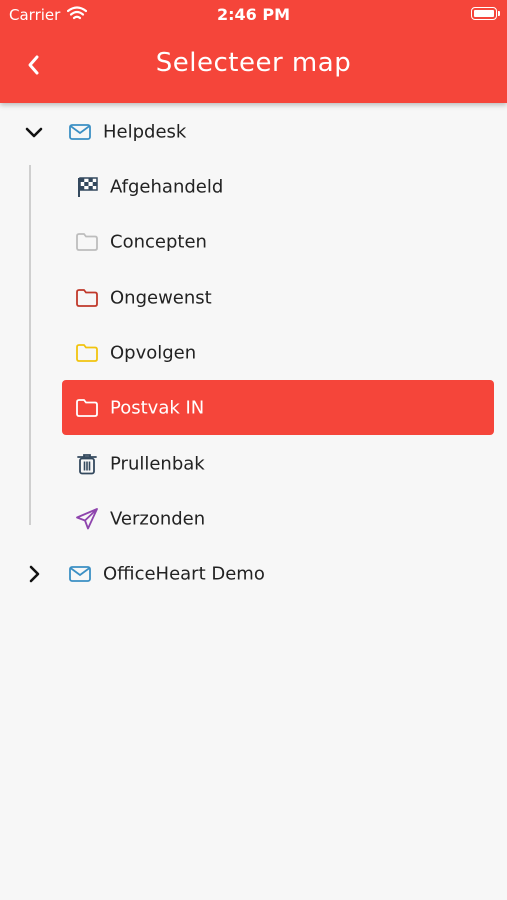 Image resolution: width=507 pixels, height=900 pixels. Describe the element at coordinates (87, 463) in the screenshot. I see `trash-icon` at that location.